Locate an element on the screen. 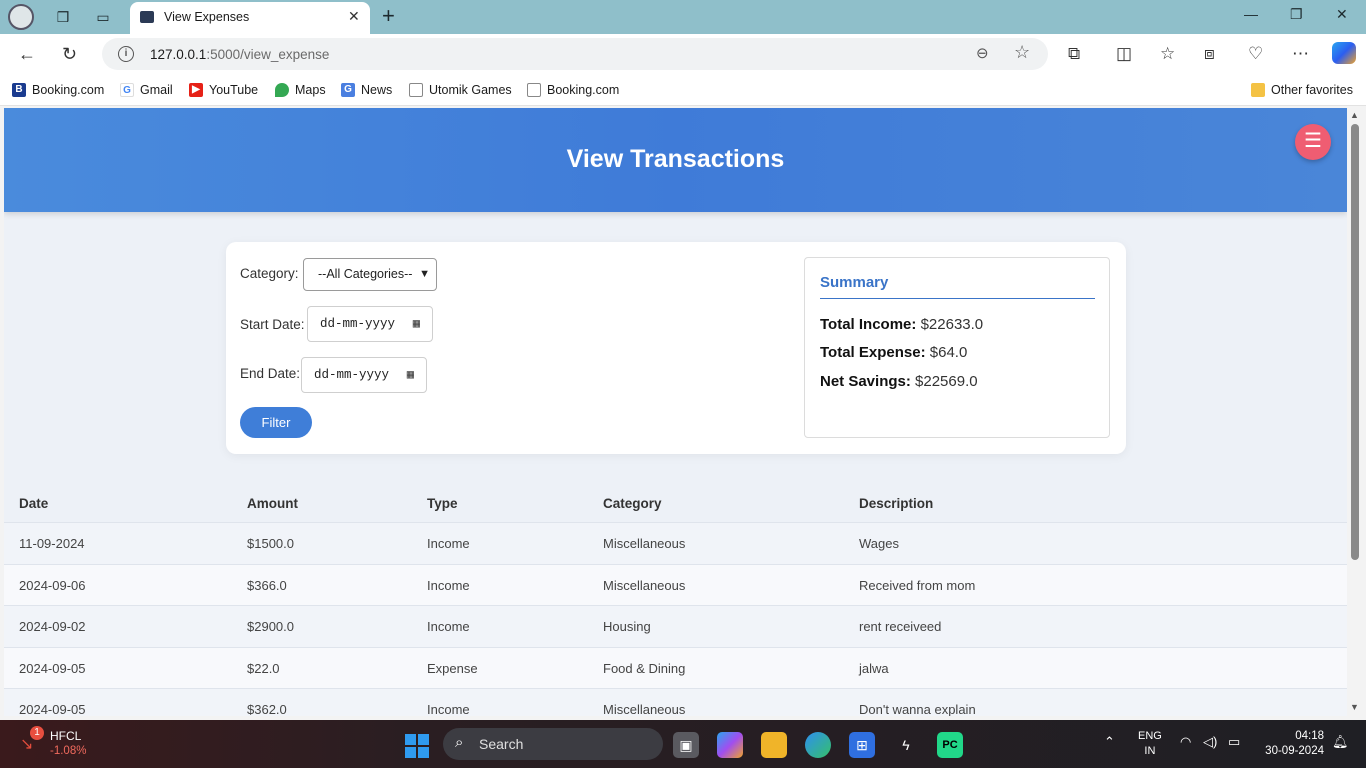 This screenshot has width=1366, height=768. cell-amount: $2900.0 is located at coordinates (270, 626).